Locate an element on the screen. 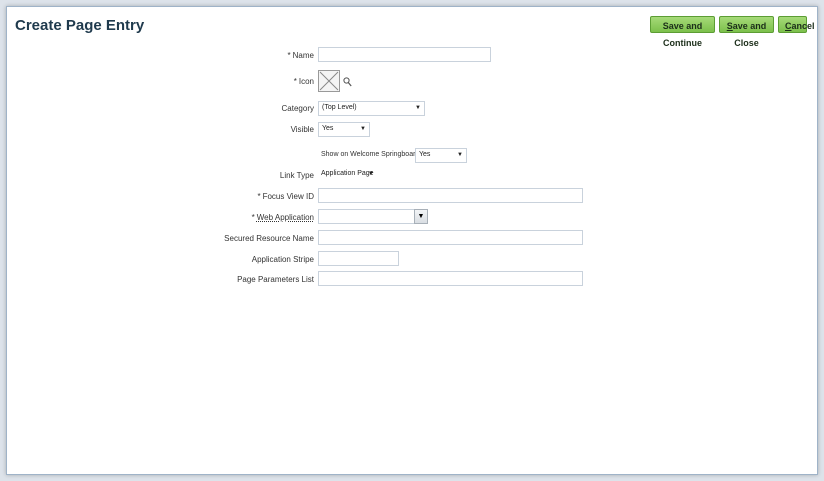 The image size is (824, 481). springboard-label: Show on Welcome Springboard is located at coordinates (370, 154).